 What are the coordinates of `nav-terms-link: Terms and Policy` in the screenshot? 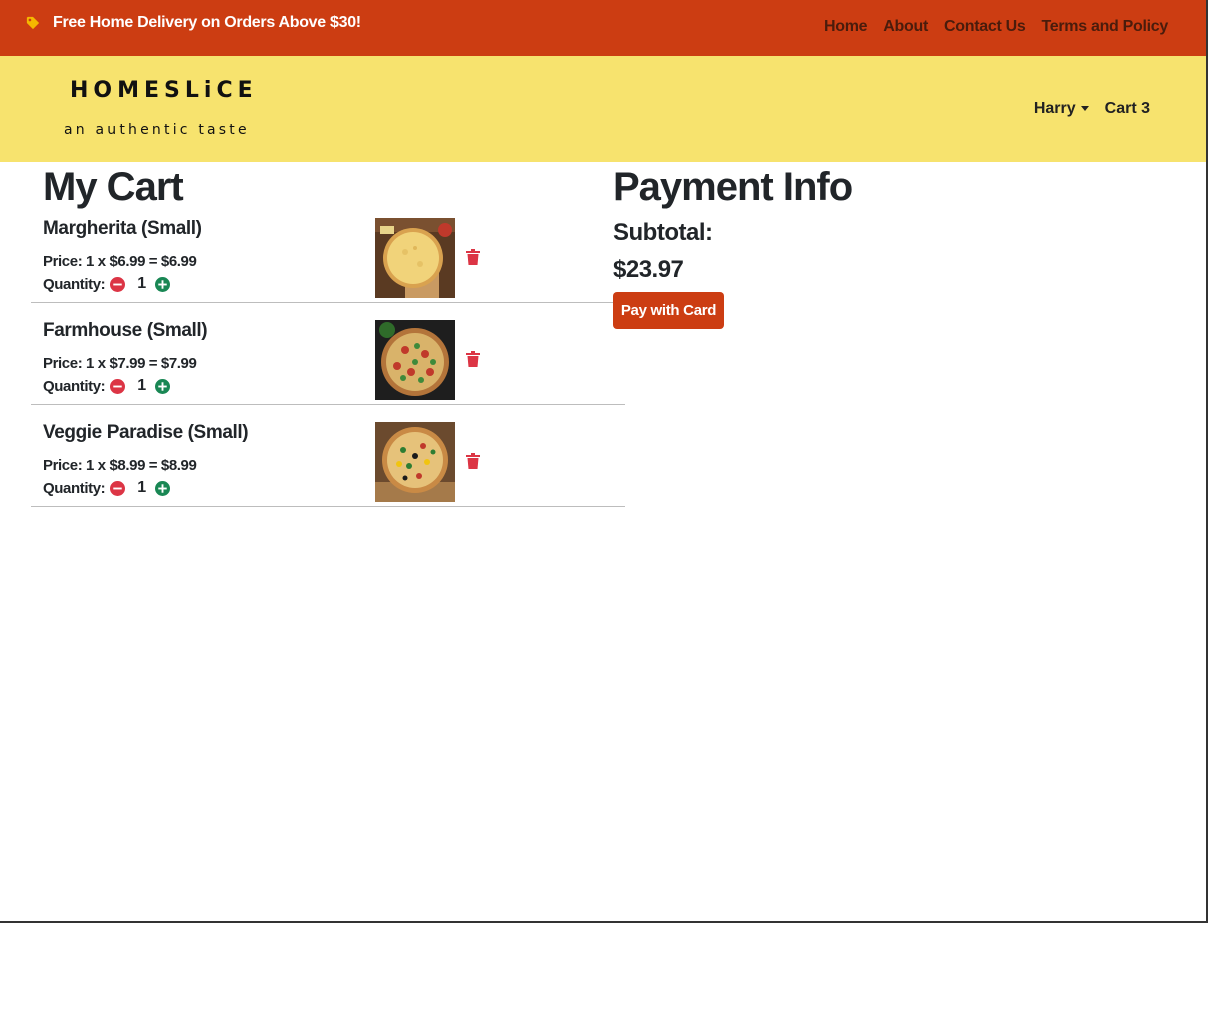 It's located at (1104, 27).